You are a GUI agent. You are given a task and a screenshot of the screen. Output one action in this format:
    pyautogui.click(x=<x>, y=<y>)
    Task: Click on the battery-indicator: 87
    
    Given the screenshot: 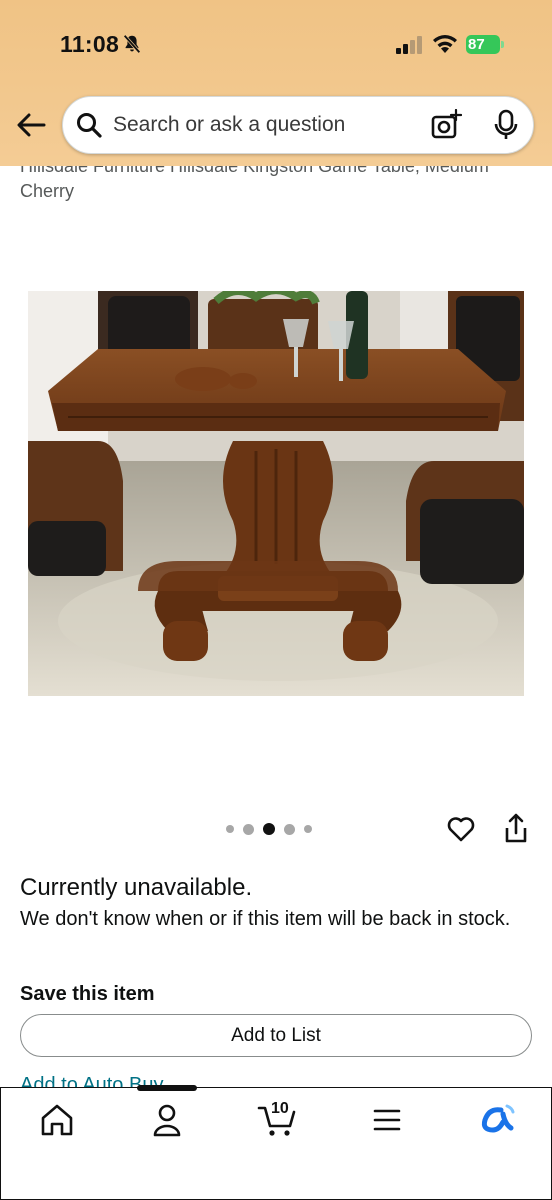 What is the action you would take?
    pyautogui.click(x=486, y=45)
    